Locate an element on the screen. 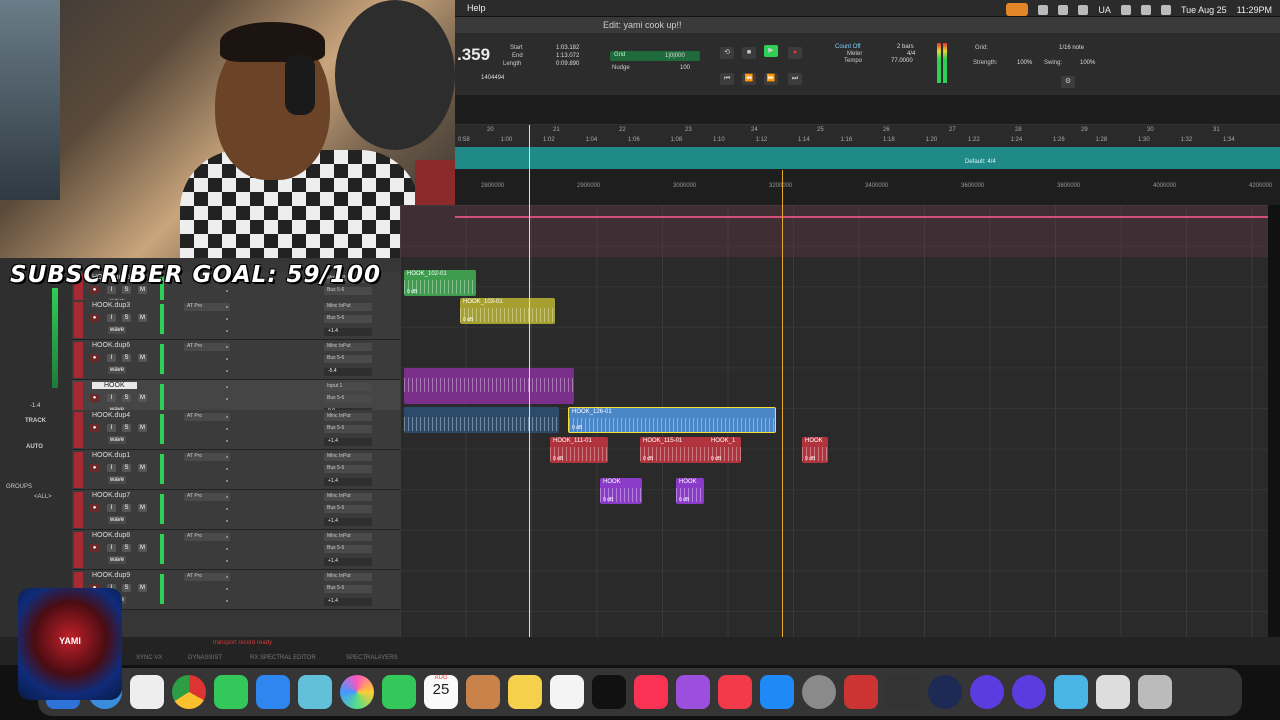  loop-icon: ⟲ is located at coordinates (727, 53).